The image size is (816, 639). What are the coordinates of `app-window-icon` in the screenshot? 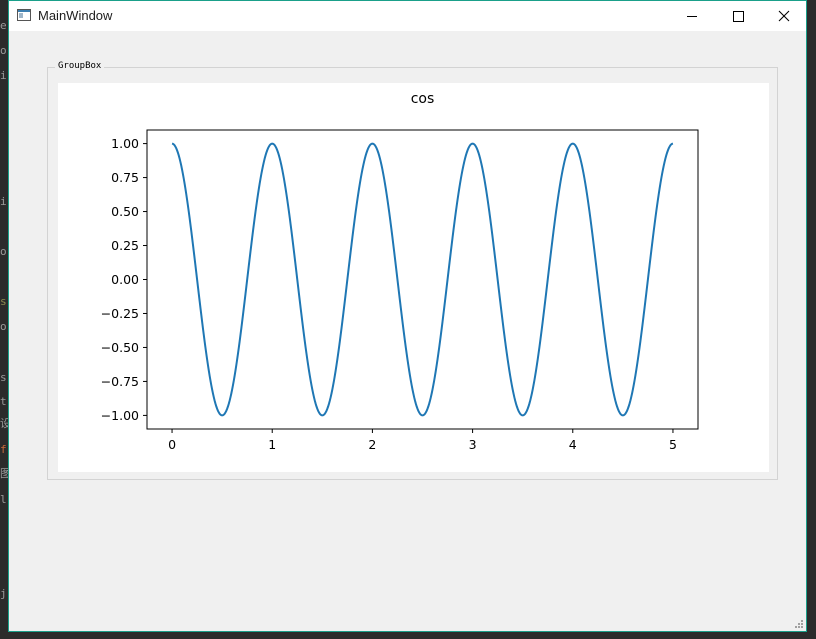 It's located at (24, 15).